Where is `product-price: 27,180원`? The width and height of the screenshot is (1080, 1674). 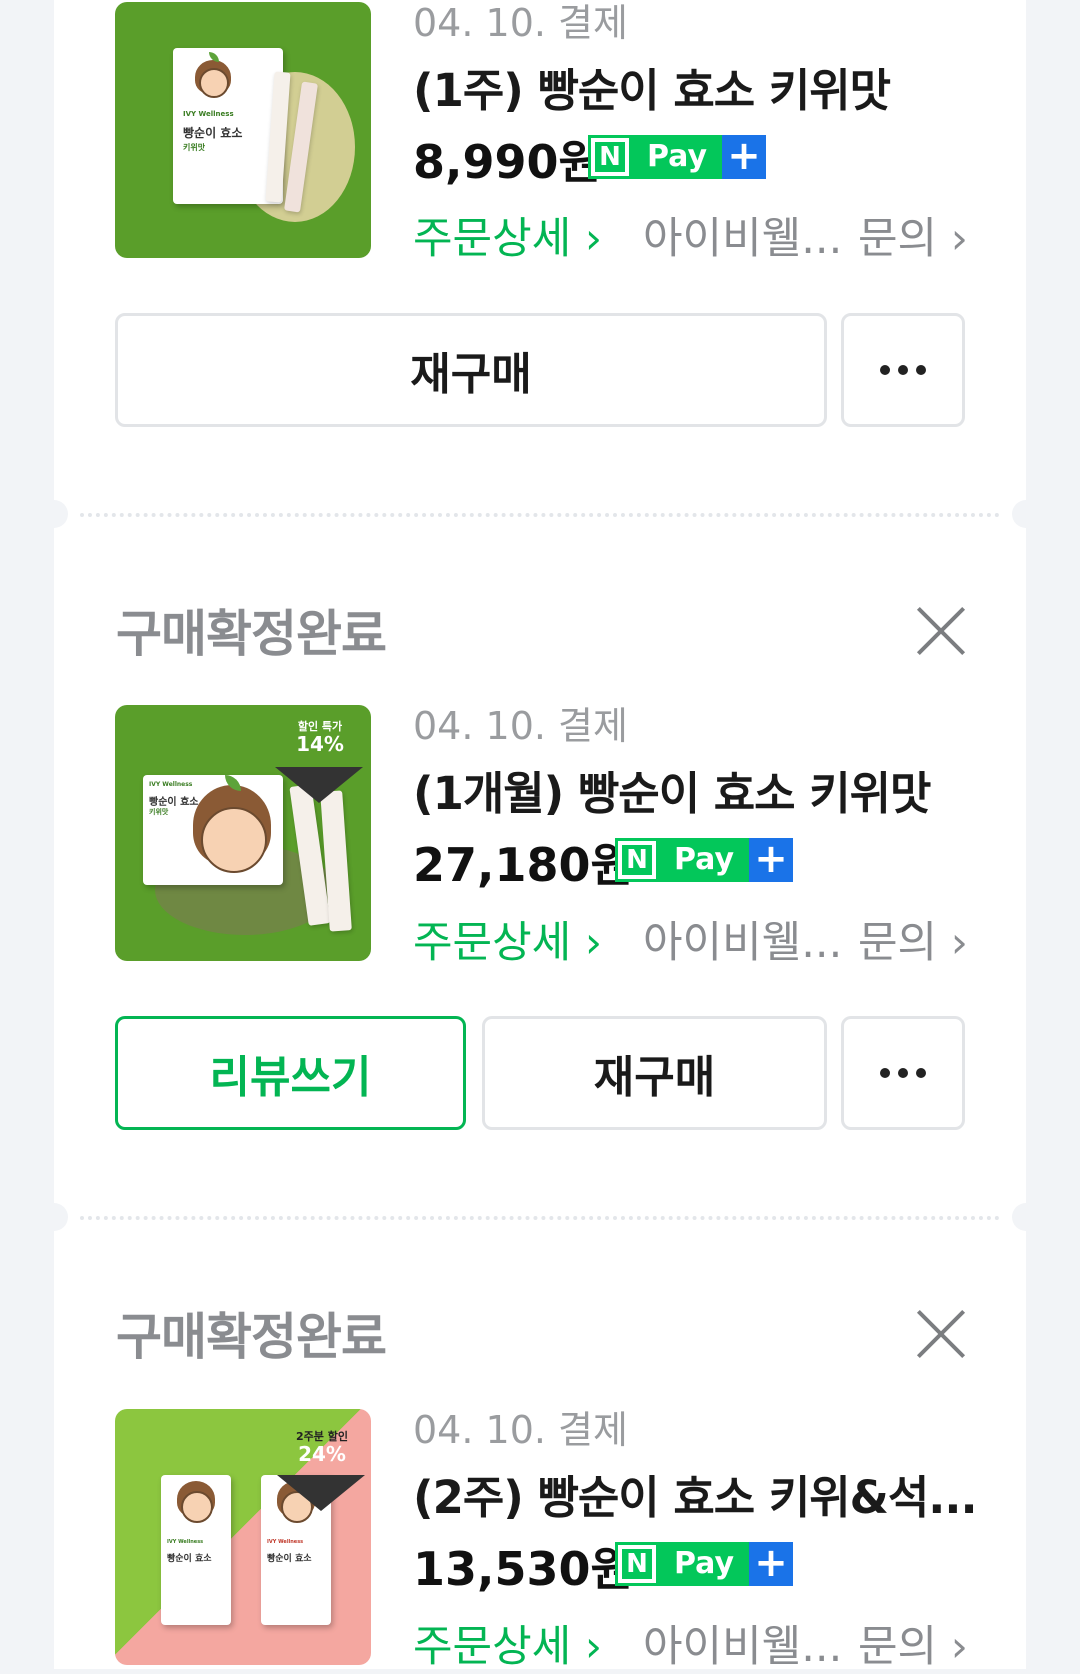
product-price: 27,180원 is located at coordinates (523, 865).